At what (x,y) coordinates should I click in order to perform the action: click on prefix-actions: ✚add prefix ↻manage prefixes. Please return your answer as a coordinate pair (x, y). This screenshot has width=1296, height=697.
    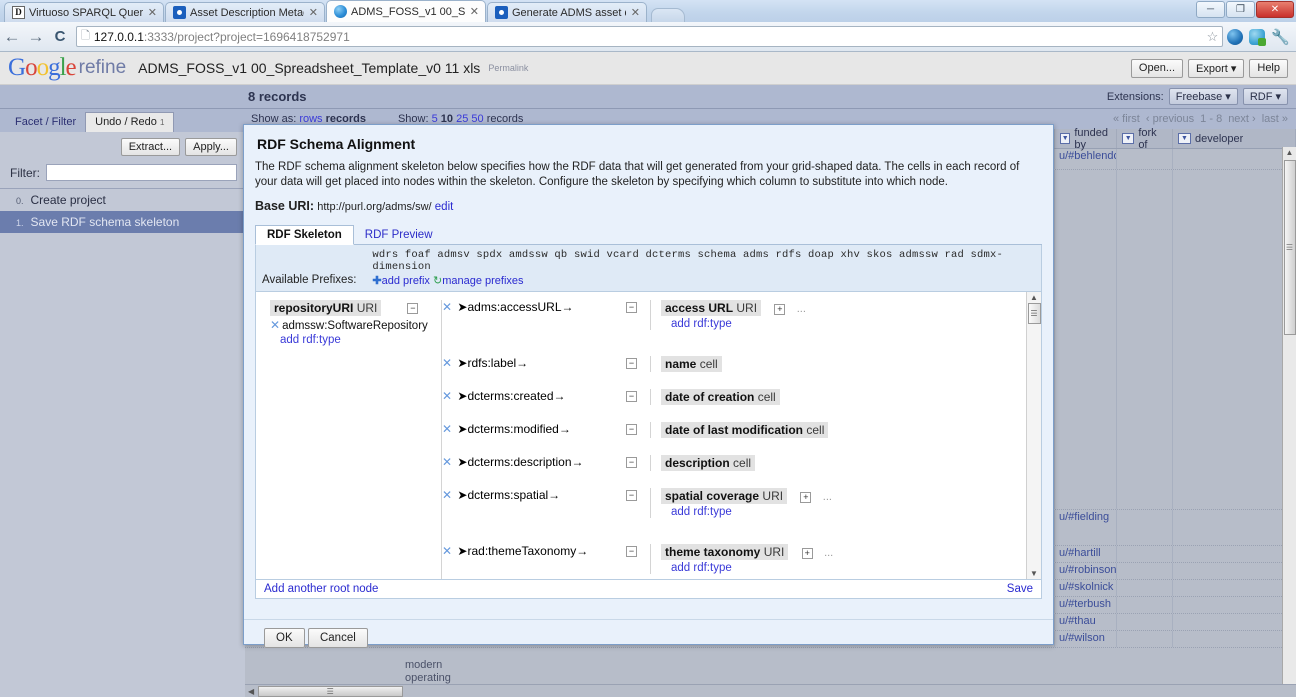
    Looking at the image, I should click on (703, 280).